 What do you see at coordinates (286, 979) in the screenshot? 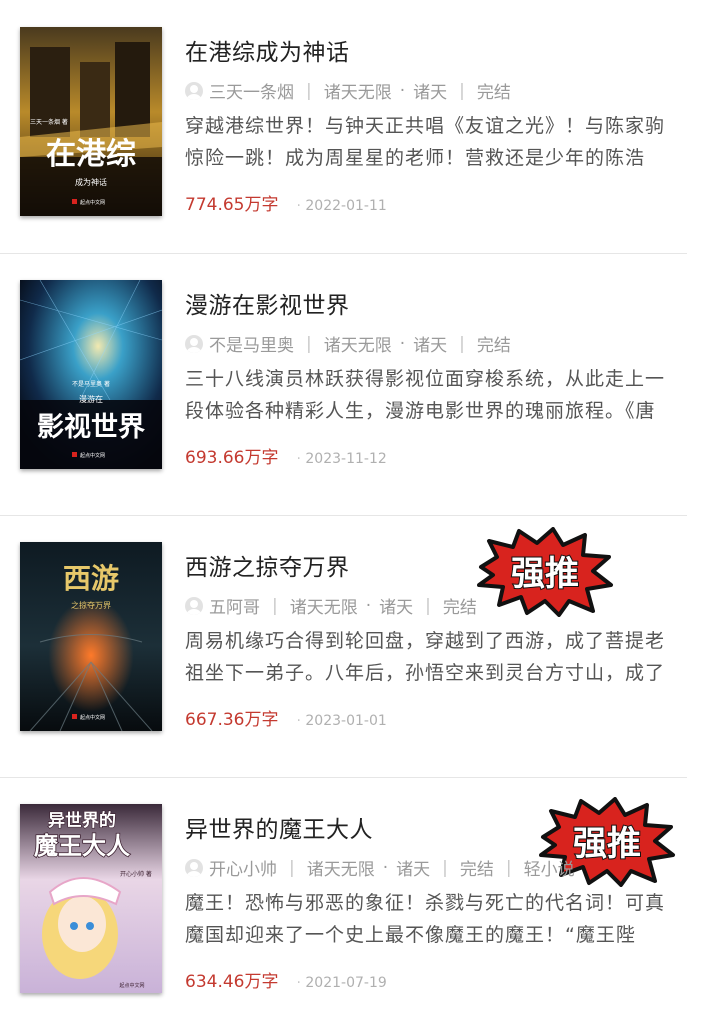
I see `book-footer: 634.46万字 2021-07-19` at bounding box center [286, 979].